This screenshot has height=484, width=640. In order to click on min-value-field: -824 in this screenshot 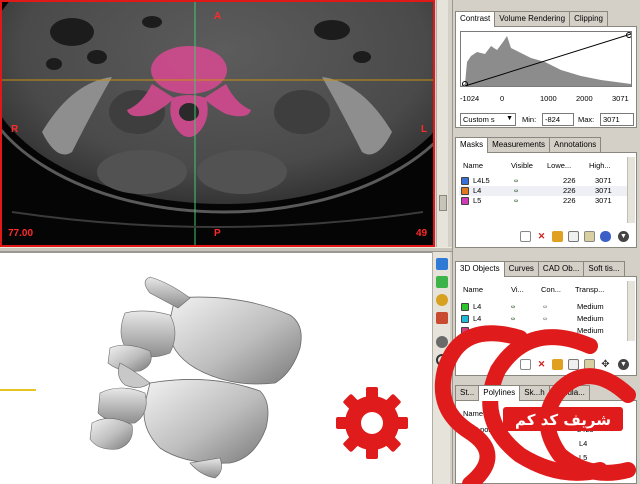, I will do `click(558, 119)`.